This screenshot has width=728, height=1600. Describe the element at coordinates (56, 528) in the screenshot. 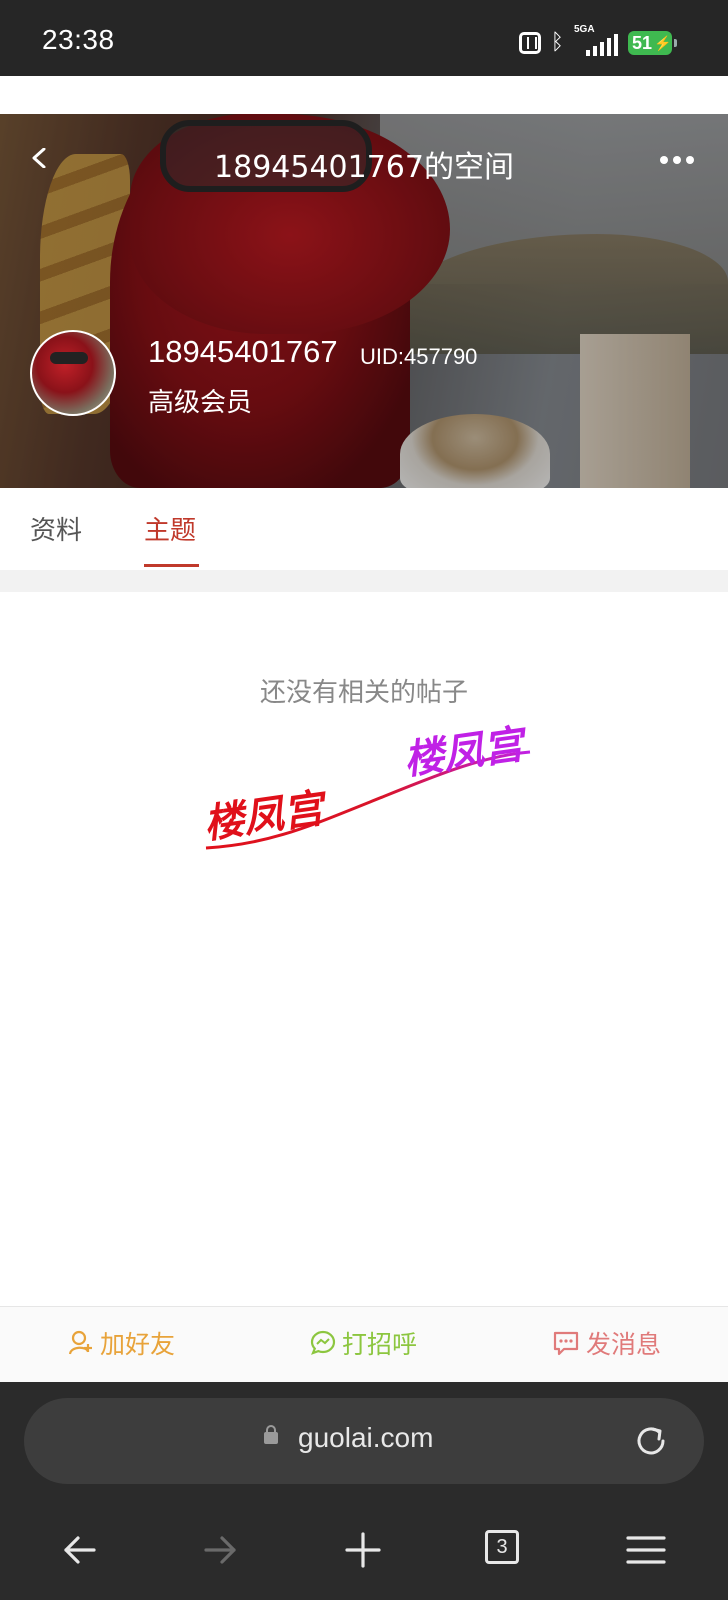

I see `tab-profile: 资料` at that location.